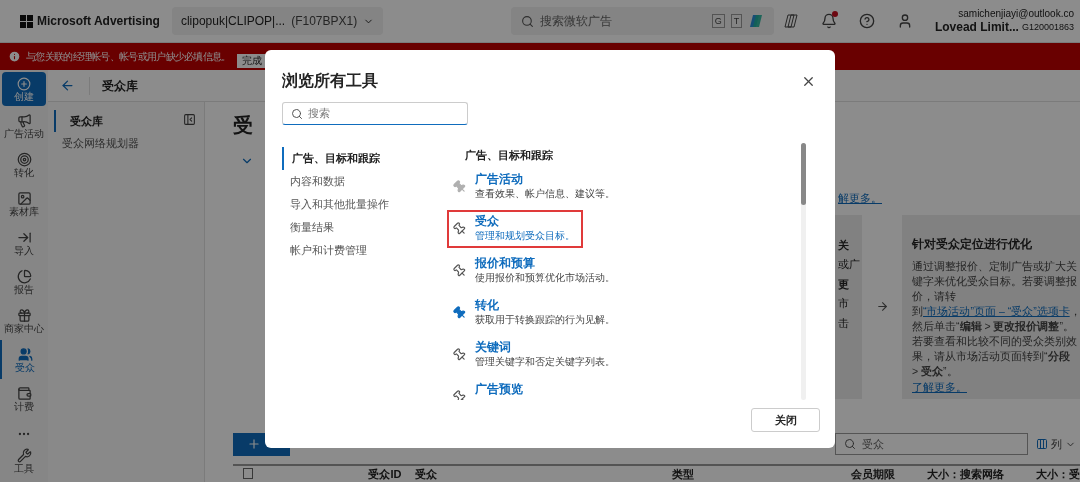 Image resolution: width=1080 pixels, height=482 pixels. I want to click on breadcrumb: 受众库, so click(113, 85).